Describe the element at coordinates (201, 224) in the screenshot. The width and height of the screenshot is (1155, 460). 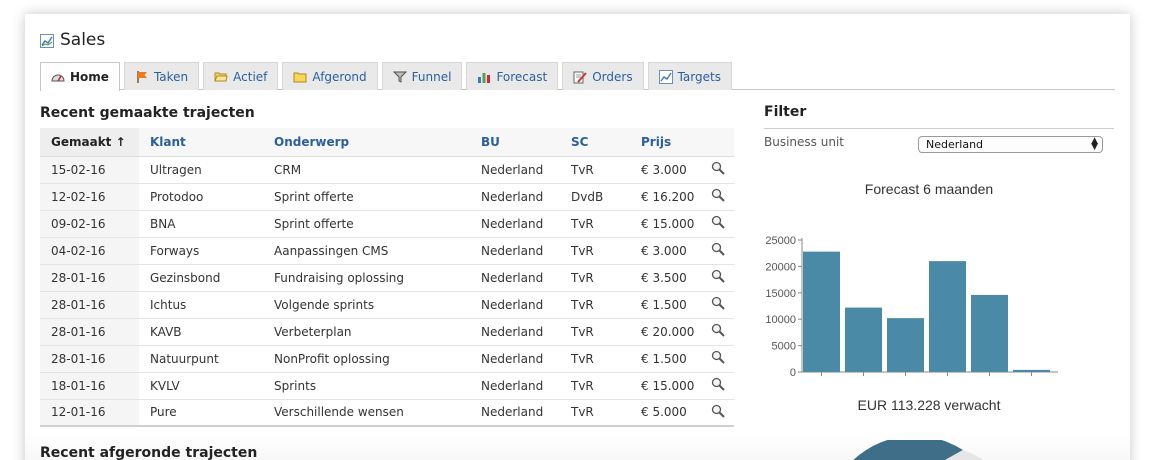
I see `client-cell: BNA` at that location.